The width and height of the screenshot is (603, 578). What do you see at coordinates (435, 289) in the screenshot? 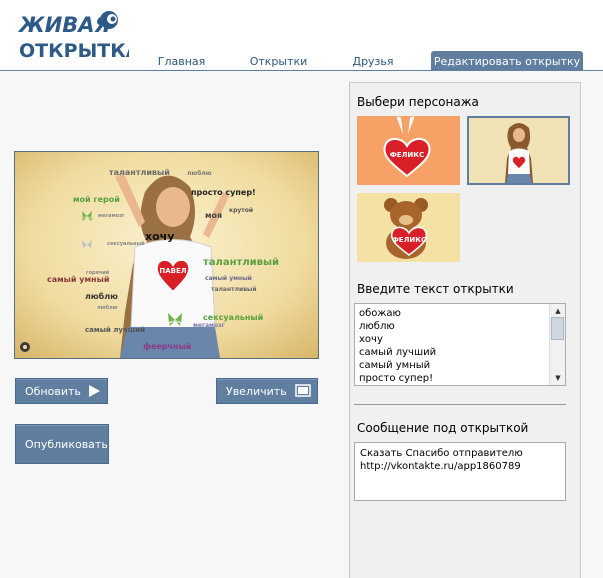
I see `card-text-title: Введите текст открытки` at bounding box center [435, 289].